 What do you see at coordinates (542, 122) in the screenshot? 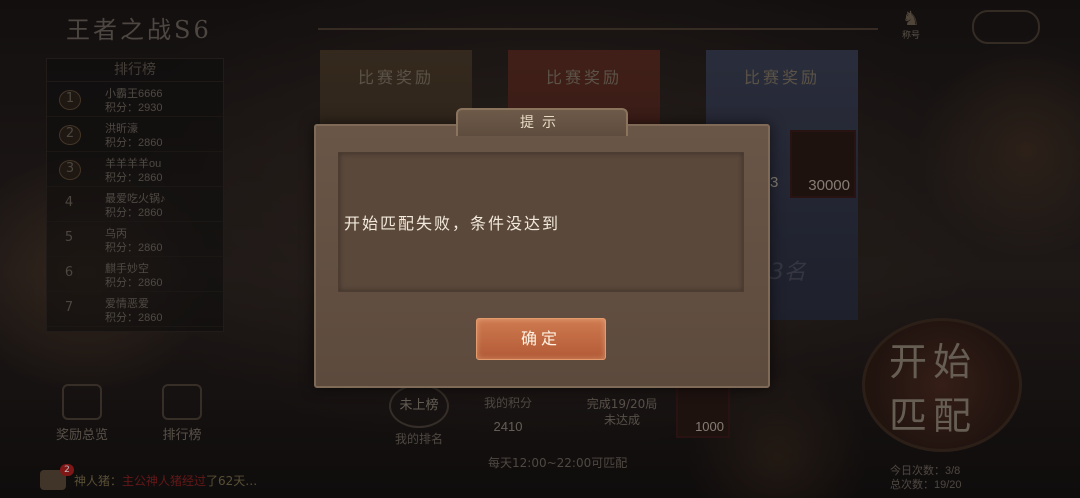
I see `dialog-title: 提示` at bounding box center [542, 122].